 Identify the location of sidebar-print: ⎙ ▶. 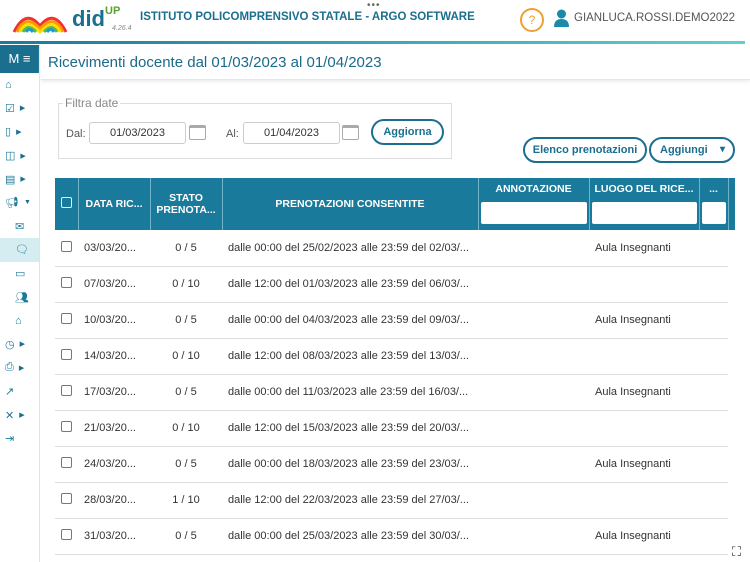
(19, 368).